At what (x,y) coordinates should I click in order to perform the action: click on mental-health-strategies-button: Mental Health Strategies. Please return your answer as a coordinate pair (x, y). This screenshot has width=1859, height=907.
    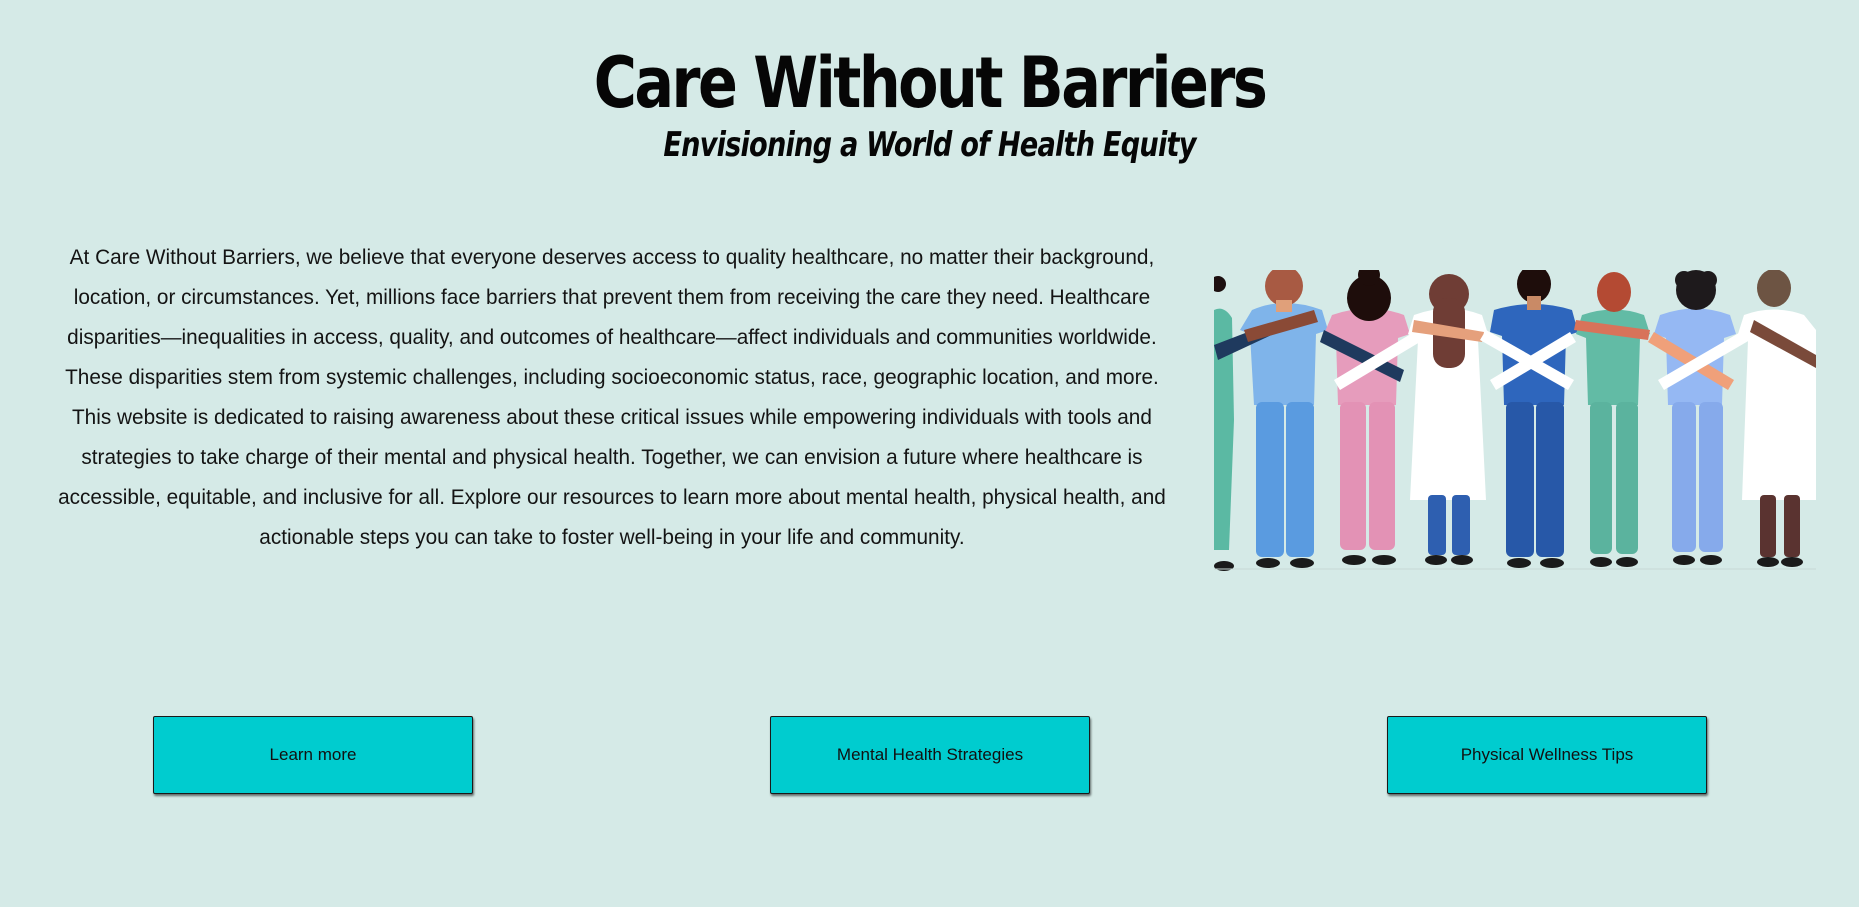
    Looking at the image, I should click on (930, 755).